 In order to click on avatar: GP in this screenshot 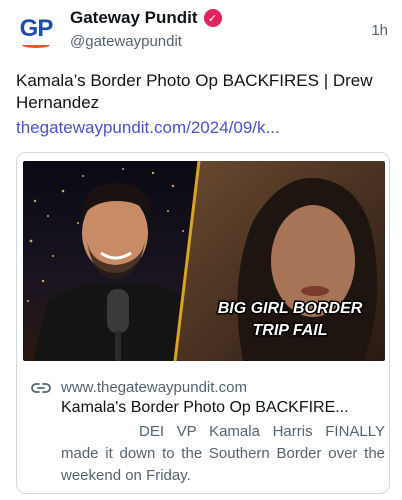, I will do `click(36, 32)`.